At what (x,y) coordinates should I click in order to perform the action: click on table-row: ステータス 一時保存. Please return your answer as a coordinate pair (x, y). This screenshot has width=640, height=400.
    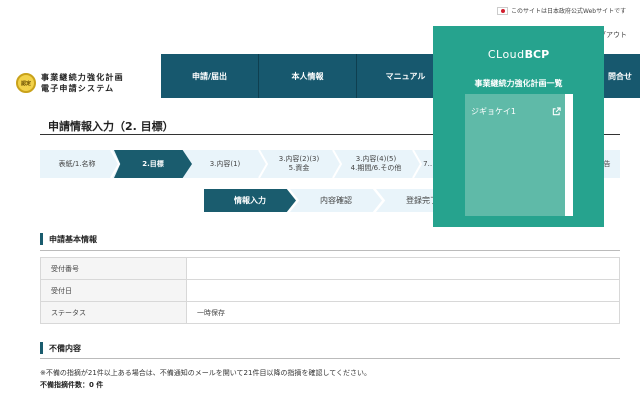
    Looking at the image, I should click on (330, 312).